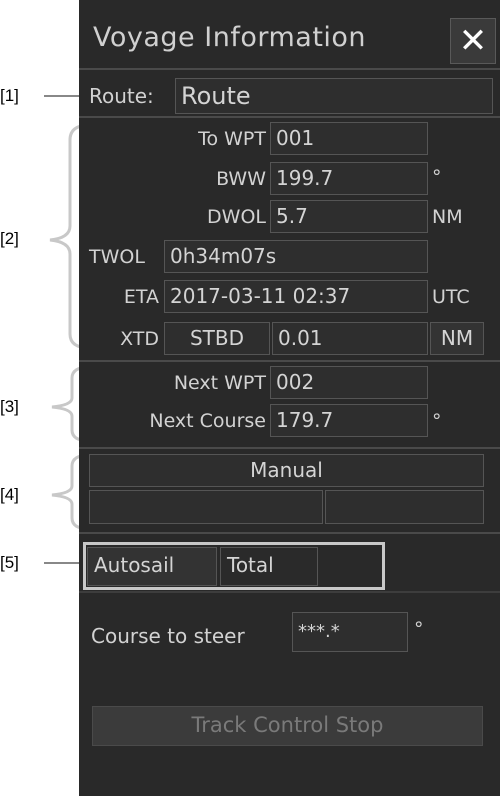 The image size is (500, 796). Describe the element at coordinates (287, 726) in the screenshot. I see `track-control-stop-button: Track Control Stop` at that location.